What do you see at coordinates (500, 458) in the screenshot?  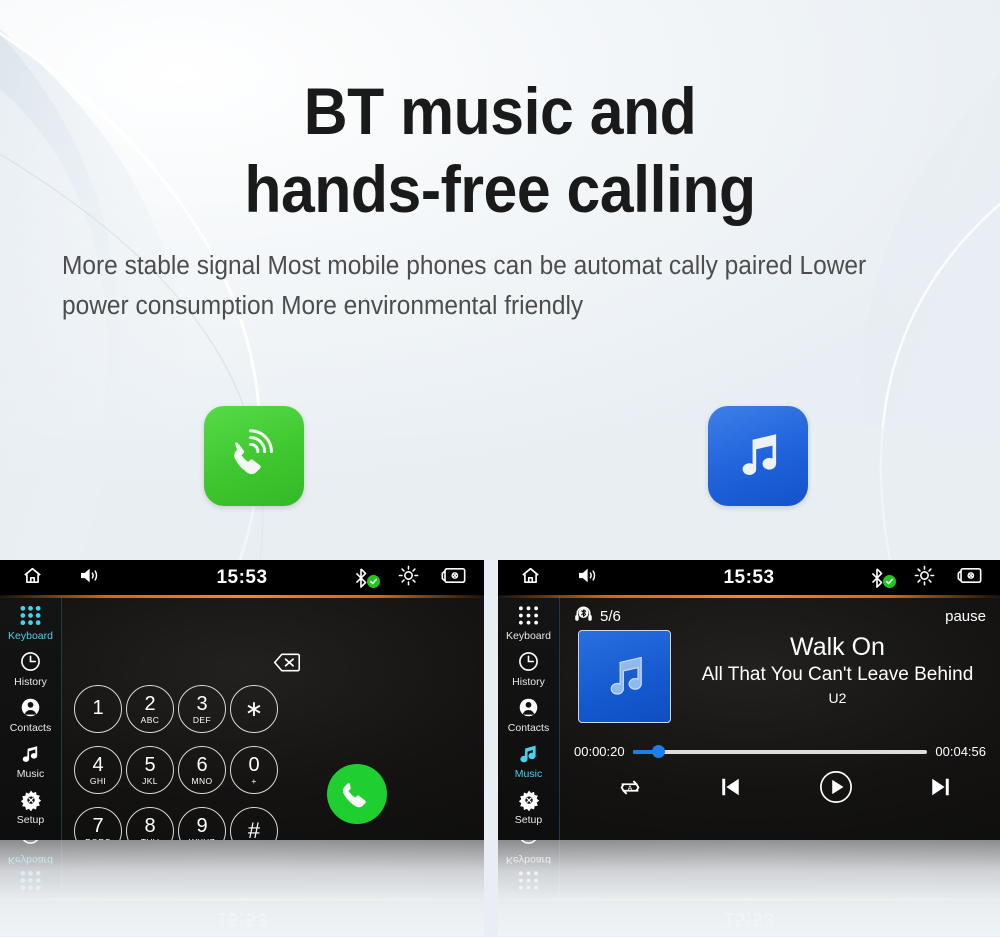 I see `app-icon-row` at bounding box center [500, 458].